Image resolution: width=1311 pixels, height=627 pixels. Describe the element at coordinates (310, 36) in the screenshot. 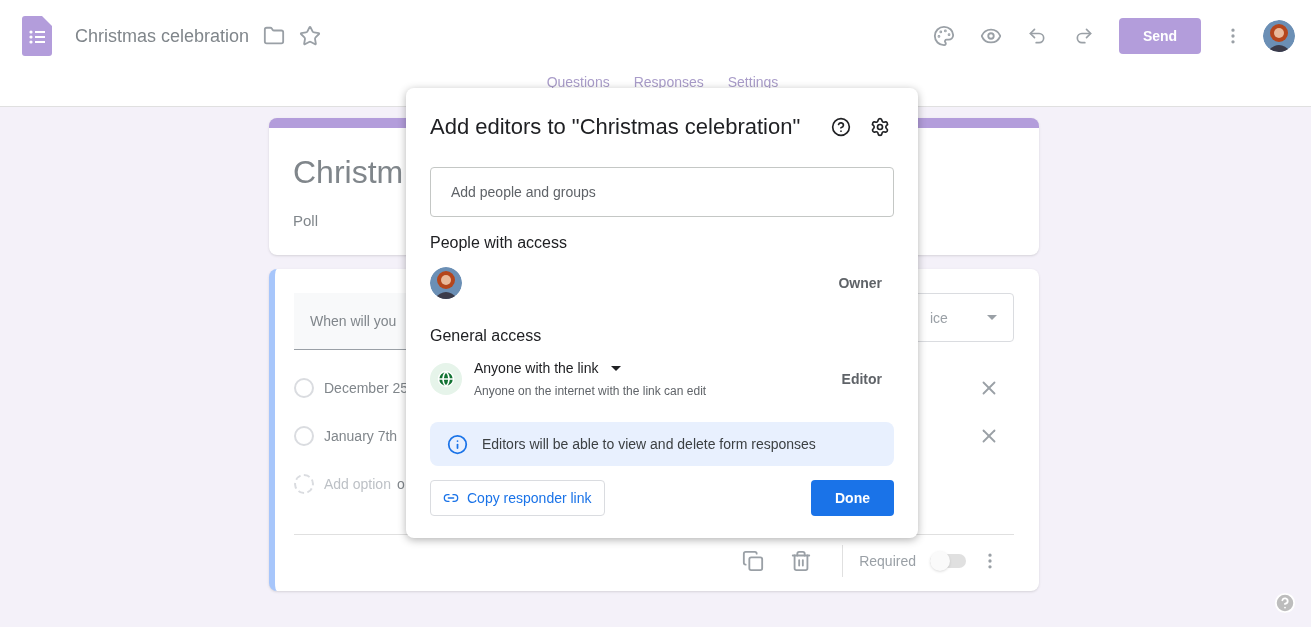

I see `star-icon` at that location.